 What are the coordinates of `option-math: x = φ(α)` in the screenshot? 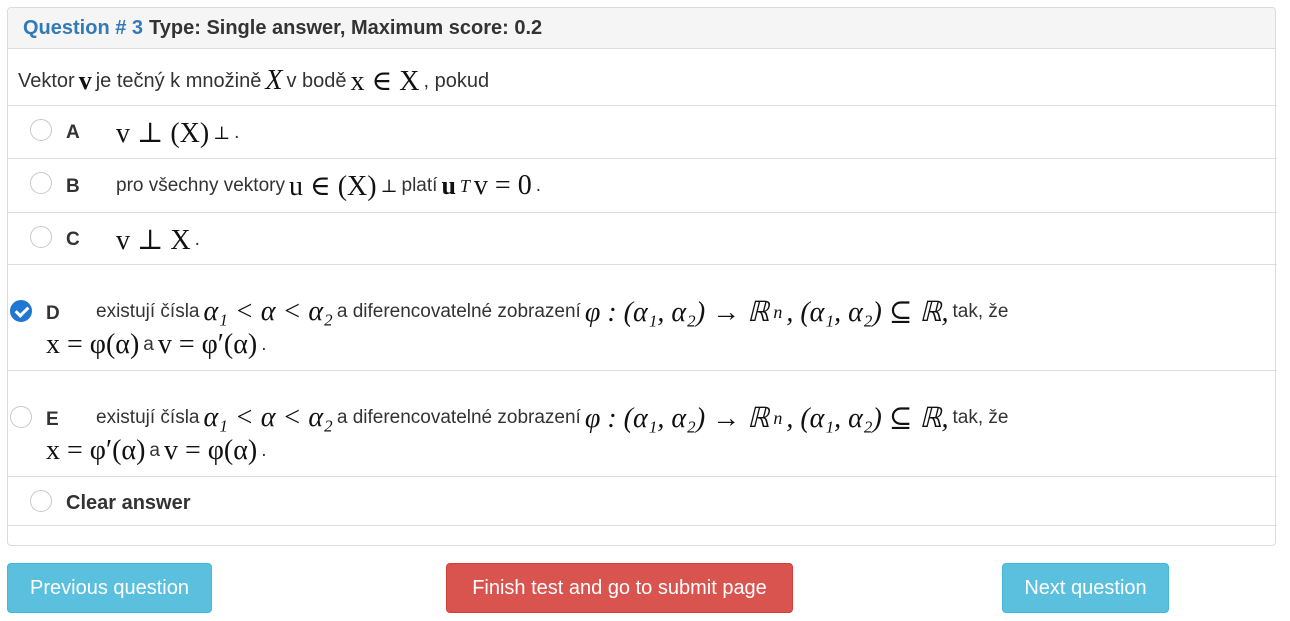 It's located at (93, 344).